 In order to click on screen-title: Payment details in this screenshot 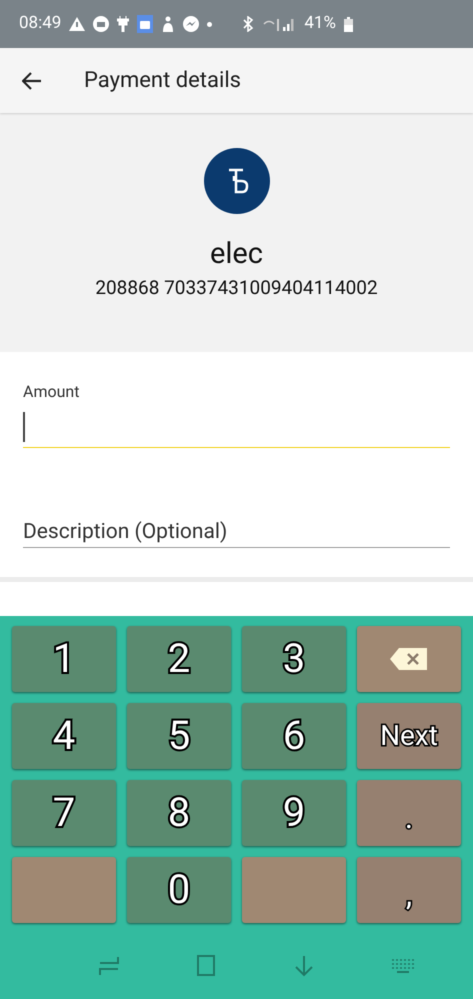, I will do `click(163, 81)`.